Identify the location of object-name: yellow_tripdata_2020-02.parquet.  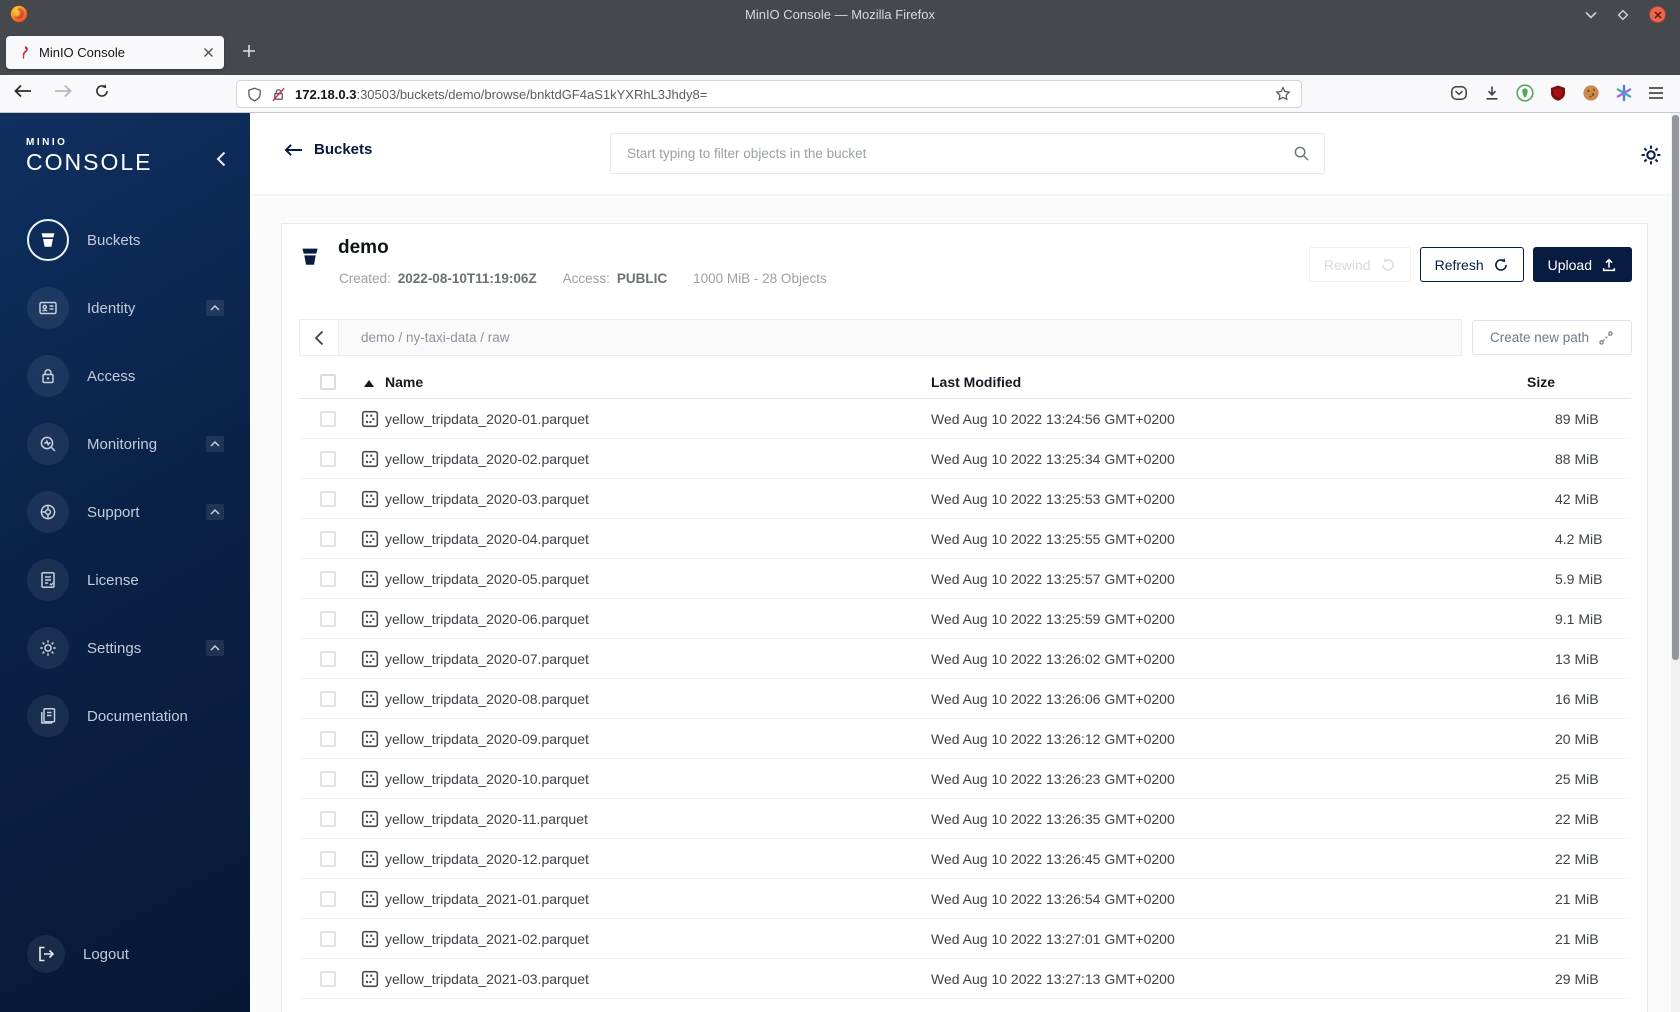
(487, 459).